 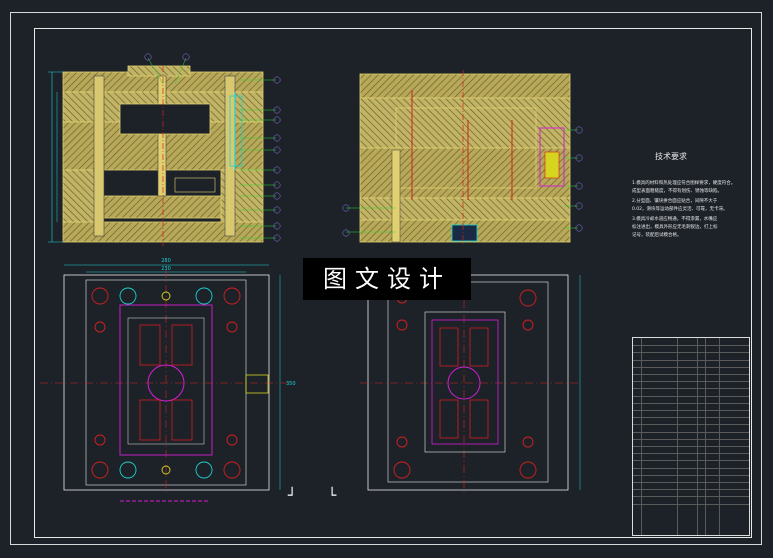 I want to click on plan-view-left, so click(x=165, y=383).